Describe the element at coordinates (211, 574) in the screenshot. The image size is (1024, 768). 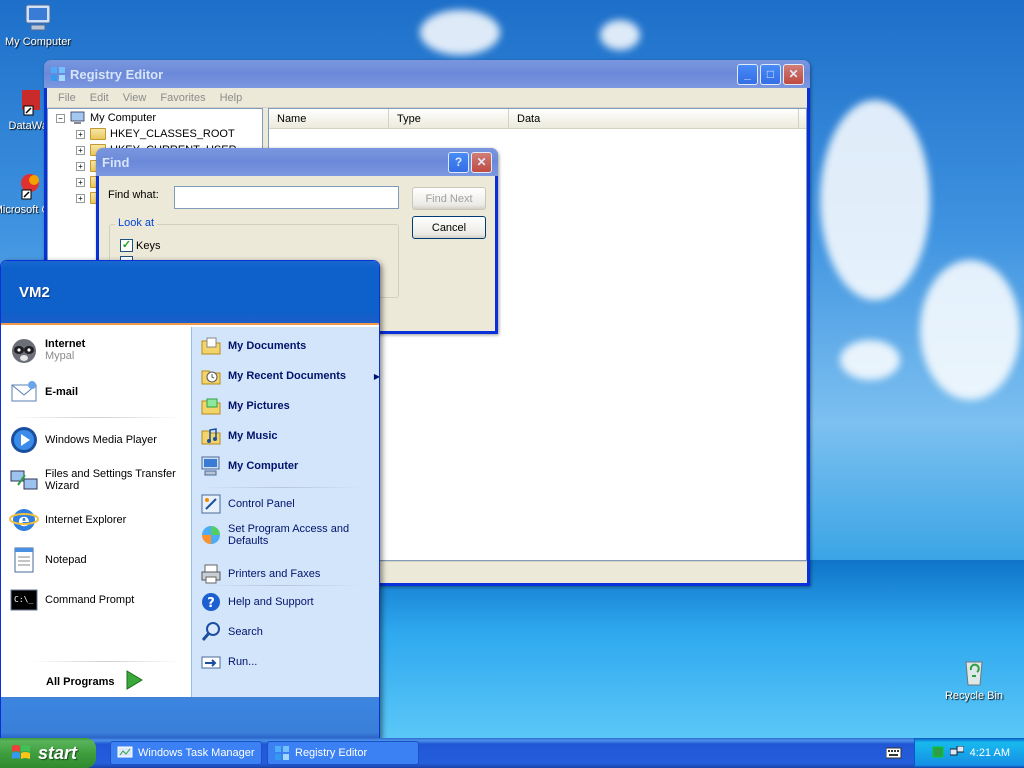
I see `printer-icon` at that location.